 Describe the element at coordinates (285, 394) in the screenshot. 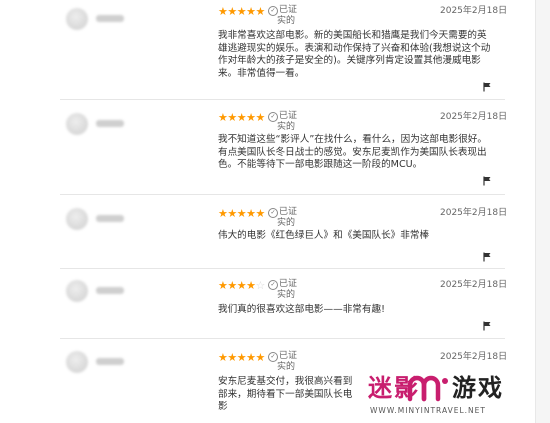

I see `review-text: 安东尼麦基交付，我很高兴看到部来，期待看下一部美国队长电影` at that location.